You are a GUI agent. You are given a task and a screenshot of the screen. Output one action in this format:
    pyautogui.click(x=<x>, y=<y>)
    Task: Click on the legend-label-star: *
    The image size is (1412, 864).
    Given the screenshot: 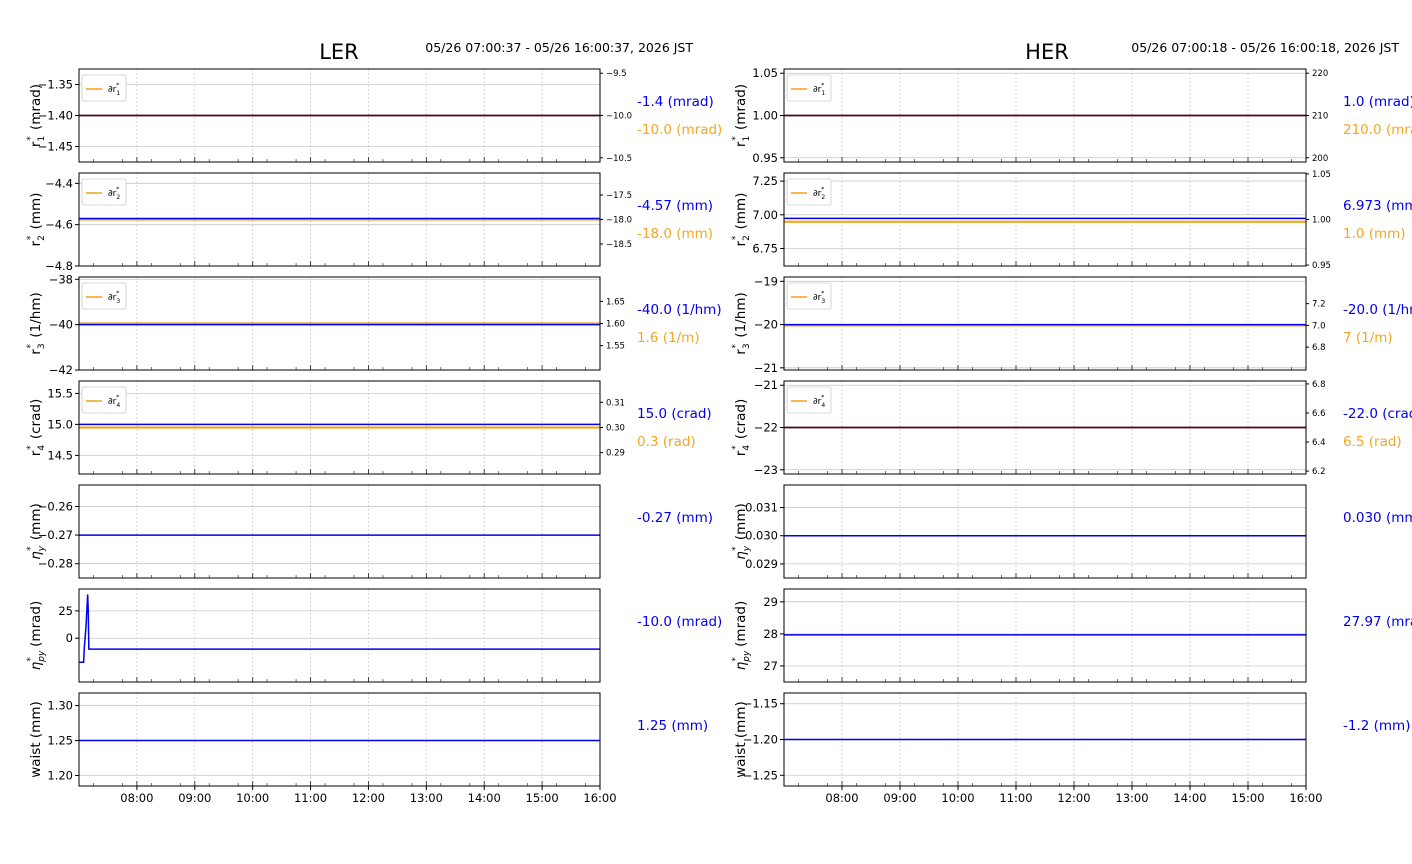 What is the action you would take?
    pyautogui.click(x=117, y=397)
    